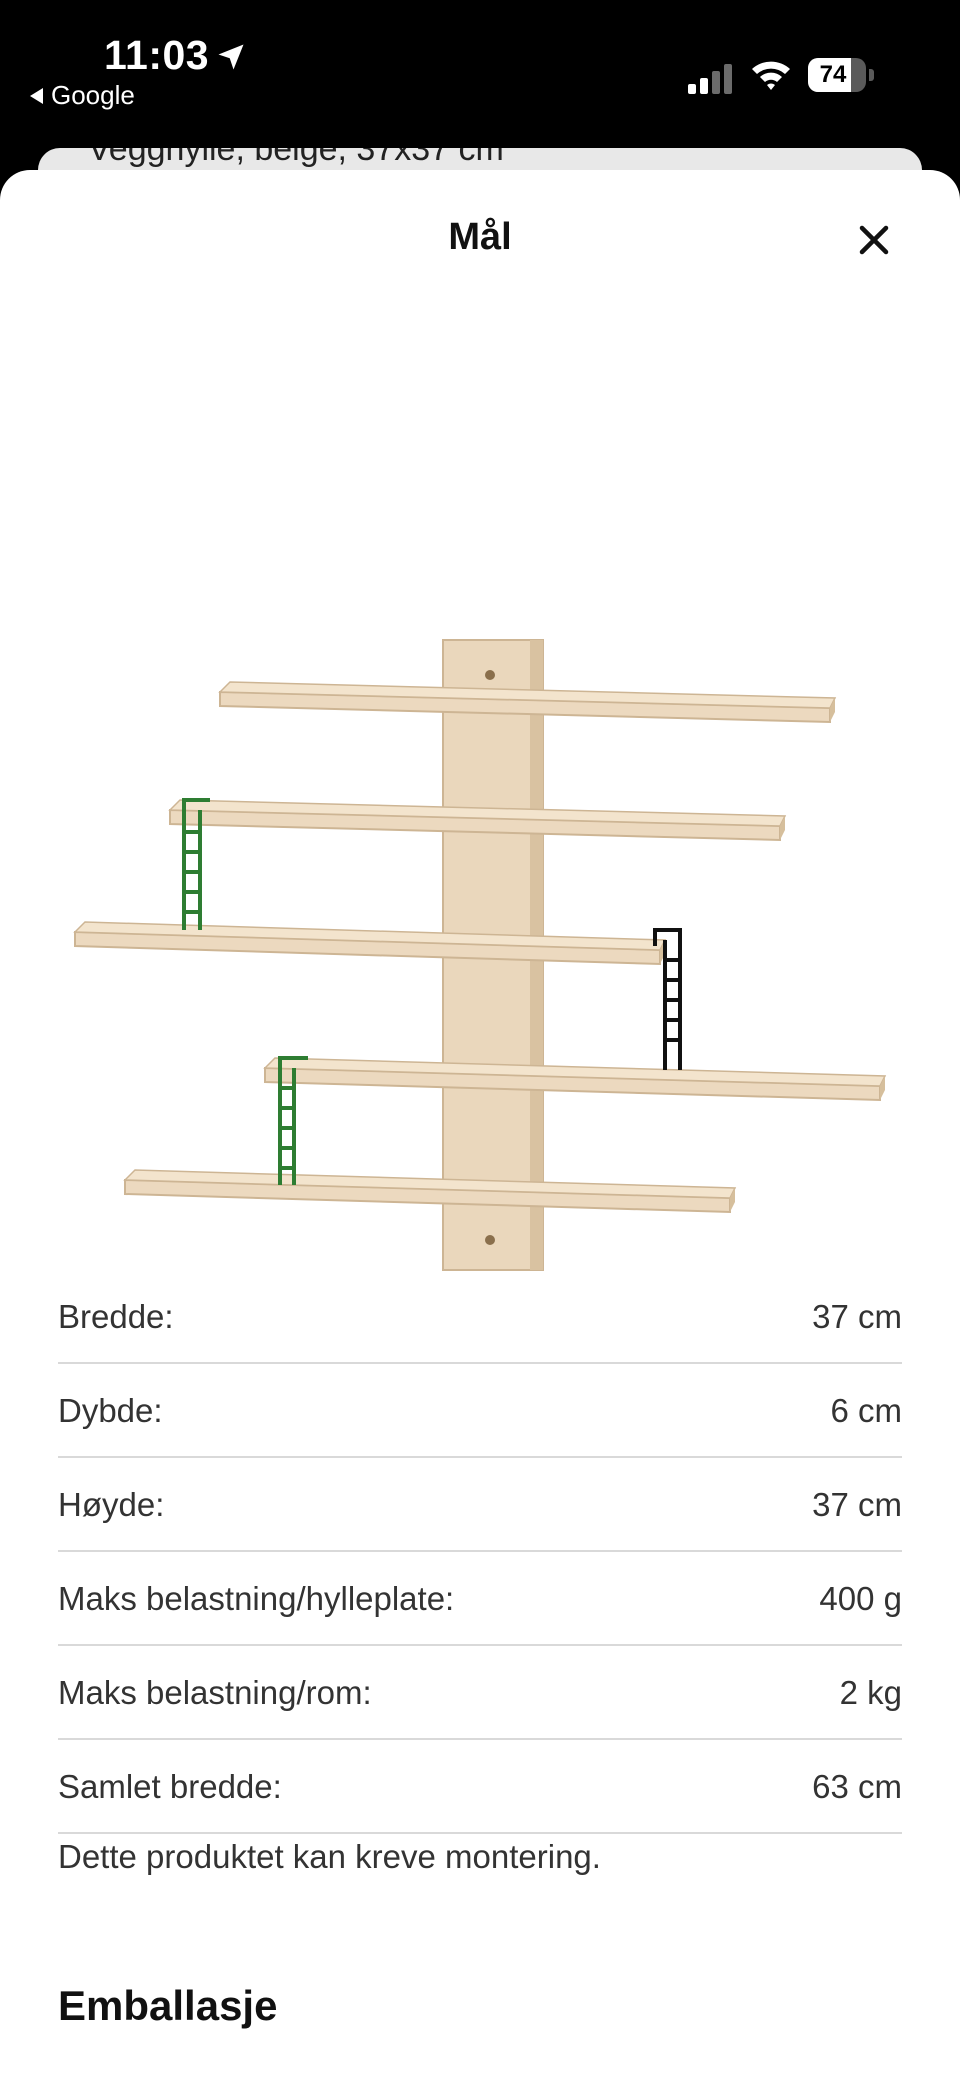 This screenshot has width=960, height=2087. Describe the element at coordinates (480, 1317) in the screenshot. I see `spec-row-width: Bredde: 37 cm` at that location.